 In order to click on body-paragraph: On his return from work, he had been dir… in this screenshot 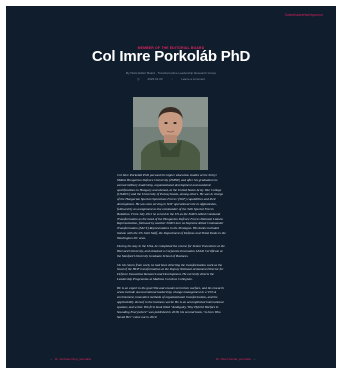, I will do `click(170, 272)`.